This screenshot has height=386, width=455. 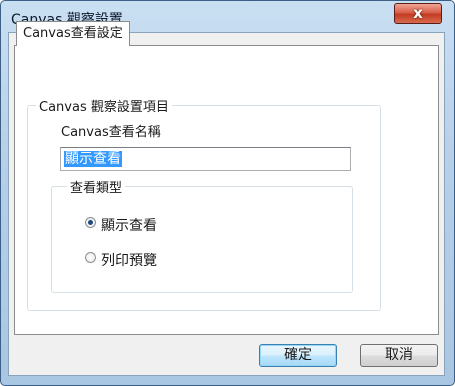 What do you see at coordinates (129, 261) in the screenshot?
I see `radio-print-preview-label: 列印預覽` at bounding box center [129, 261].